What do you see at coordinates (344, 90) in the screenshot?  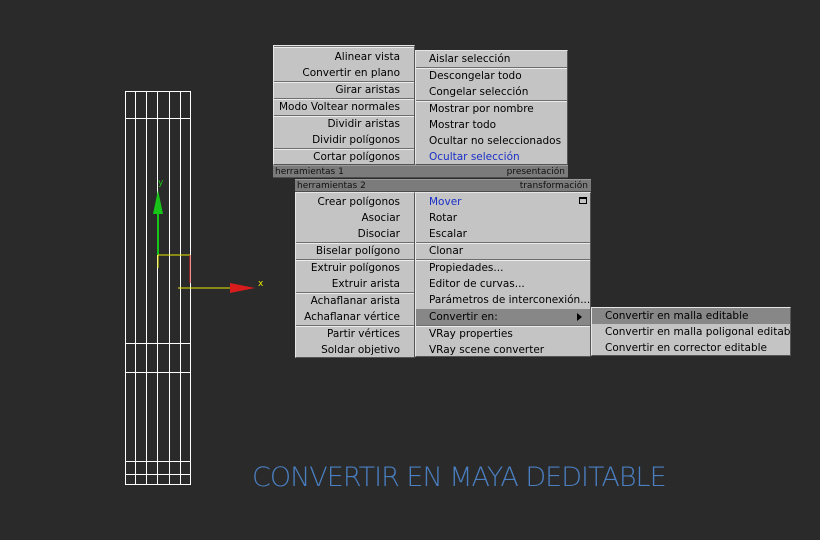 I see `menu-item-girar-aristas: Girar aristas` at bounding box center [344, 90].